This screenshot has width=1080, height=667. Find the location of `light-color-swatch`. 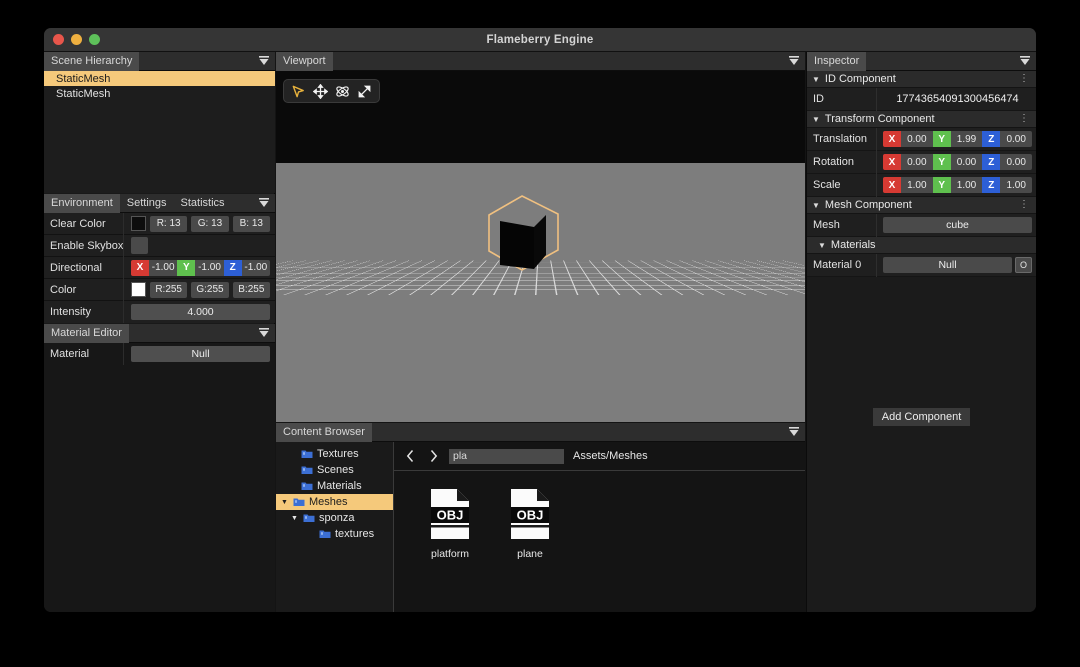

light-color-swatch is located at coordinates (138, 289).